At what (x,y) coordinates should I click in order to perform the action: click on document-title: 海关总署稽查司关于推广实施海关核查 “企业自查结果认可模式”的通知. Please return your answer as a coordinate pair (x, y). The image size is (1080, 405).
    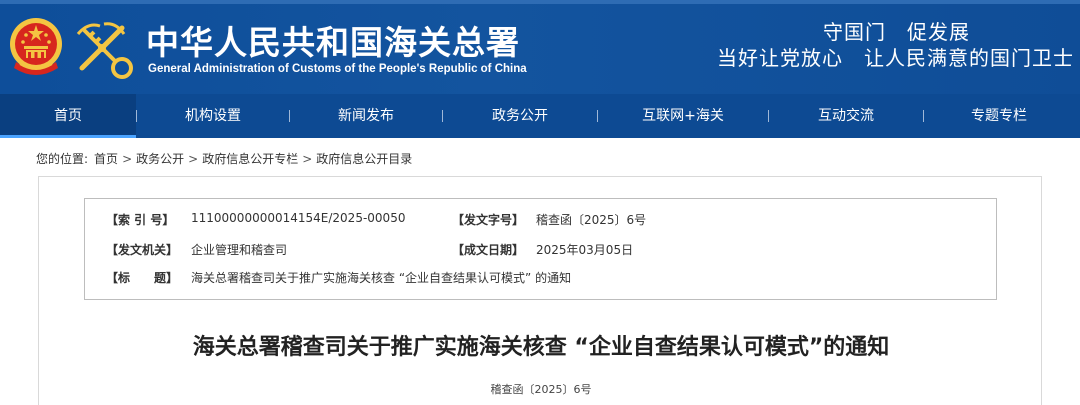
    Looking at the image, I should click on (541, 347).